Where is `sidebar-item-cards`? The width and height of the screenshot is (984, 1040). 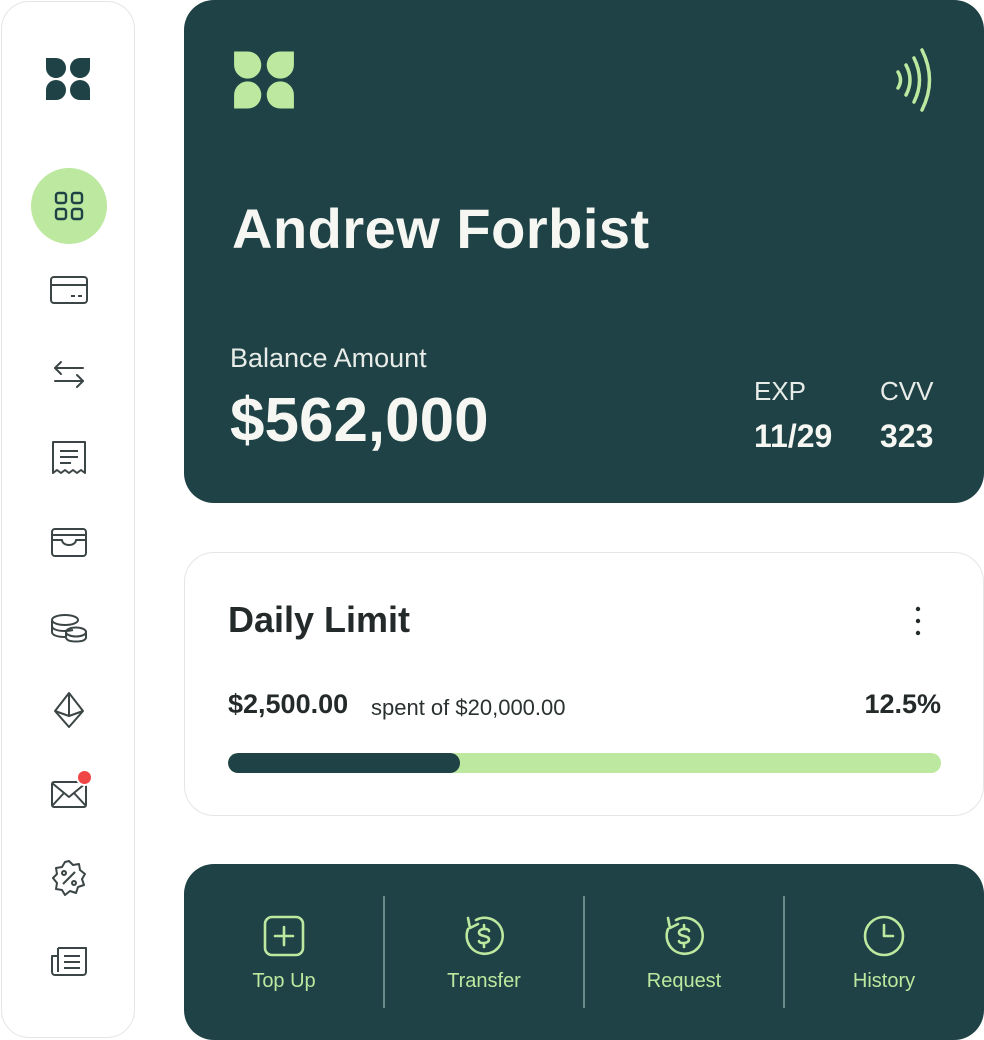 sidebar-item-cards is located at coordinates (69, 290).